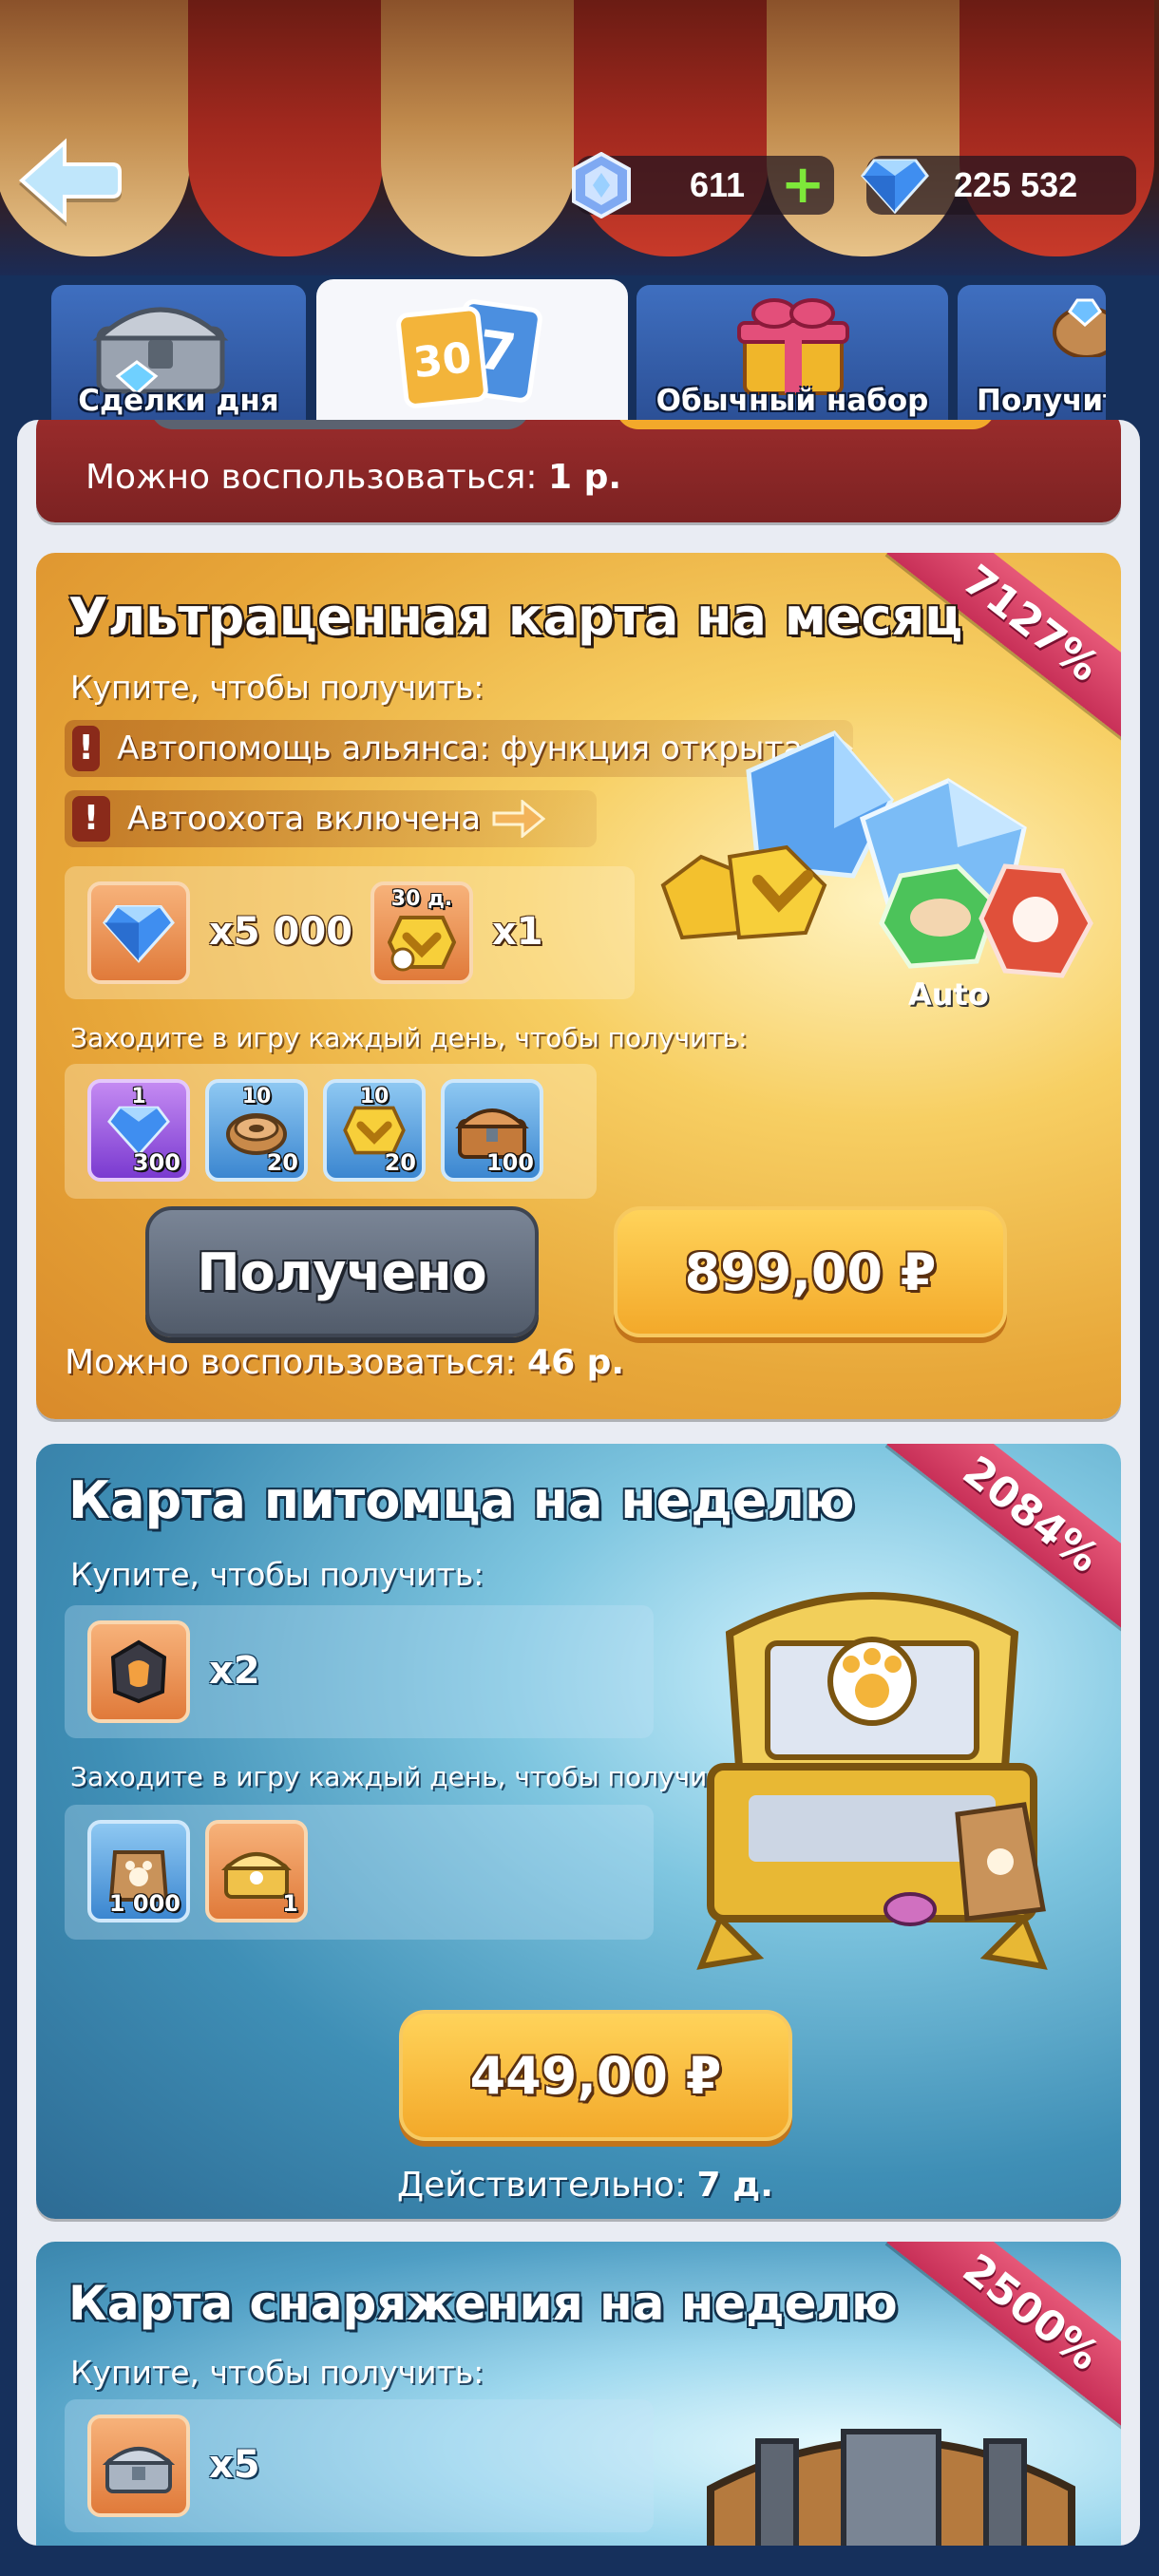 Image resolution: width=1159 pixels, height=2576 pixels. I want to click on tab-label: Сделки дня, so click(178, 401).